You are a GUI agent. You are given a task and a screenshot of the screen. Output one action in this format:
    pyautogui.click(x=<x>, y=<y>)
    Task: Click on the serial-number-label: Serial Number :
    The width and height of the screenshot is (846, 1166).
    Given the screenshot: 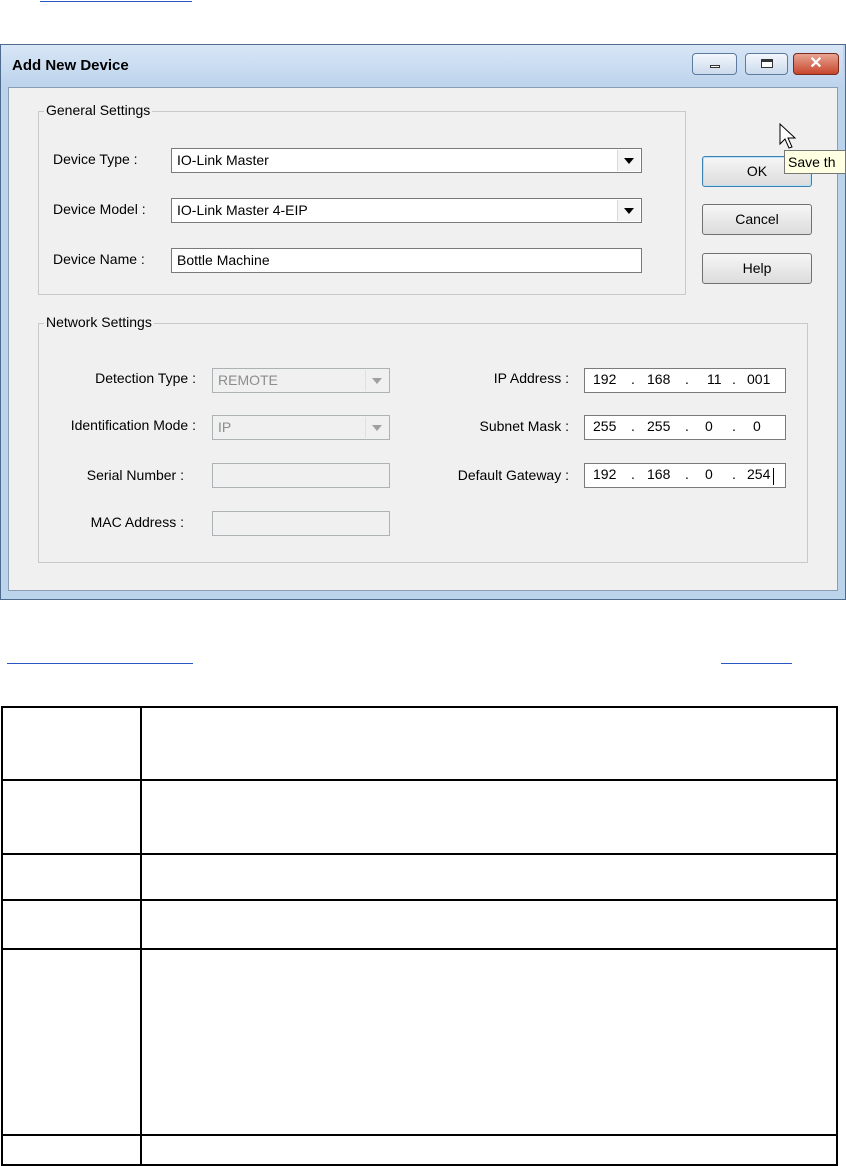 What is the action you would take?
    pyautogui.click(x=135, y=475)
    